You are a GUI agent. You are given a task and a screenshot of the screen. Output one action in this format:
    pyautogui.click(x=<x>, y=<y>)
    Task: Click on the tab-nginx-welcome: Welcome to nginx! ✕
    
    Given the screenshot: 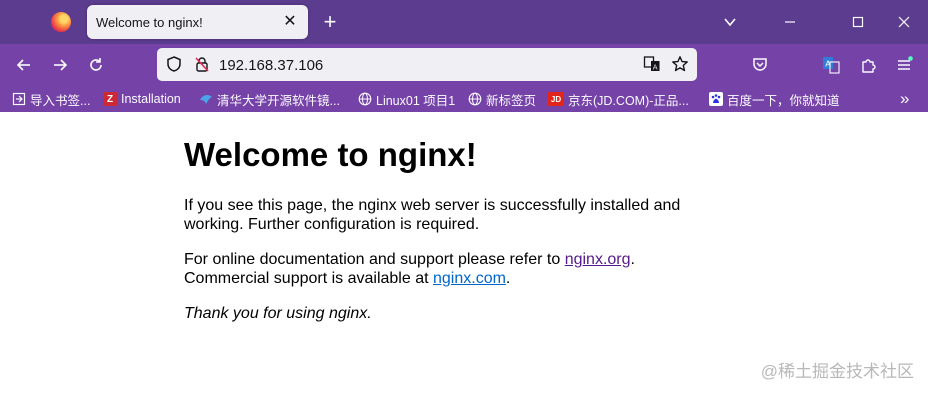 What is the action you would take?
    pyautogui.click(x=197, y=22)
    